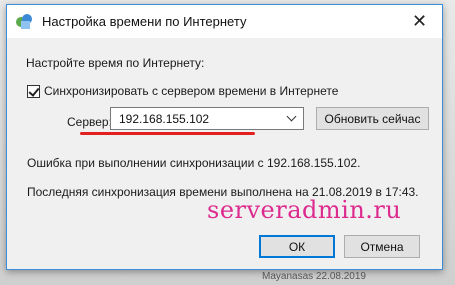 This screenshot has height=285, width=455. What do you see at coordinates (382, 246) in the screenshot?
I see `cancel-button: Отмена` at bounding box center [382, 246].